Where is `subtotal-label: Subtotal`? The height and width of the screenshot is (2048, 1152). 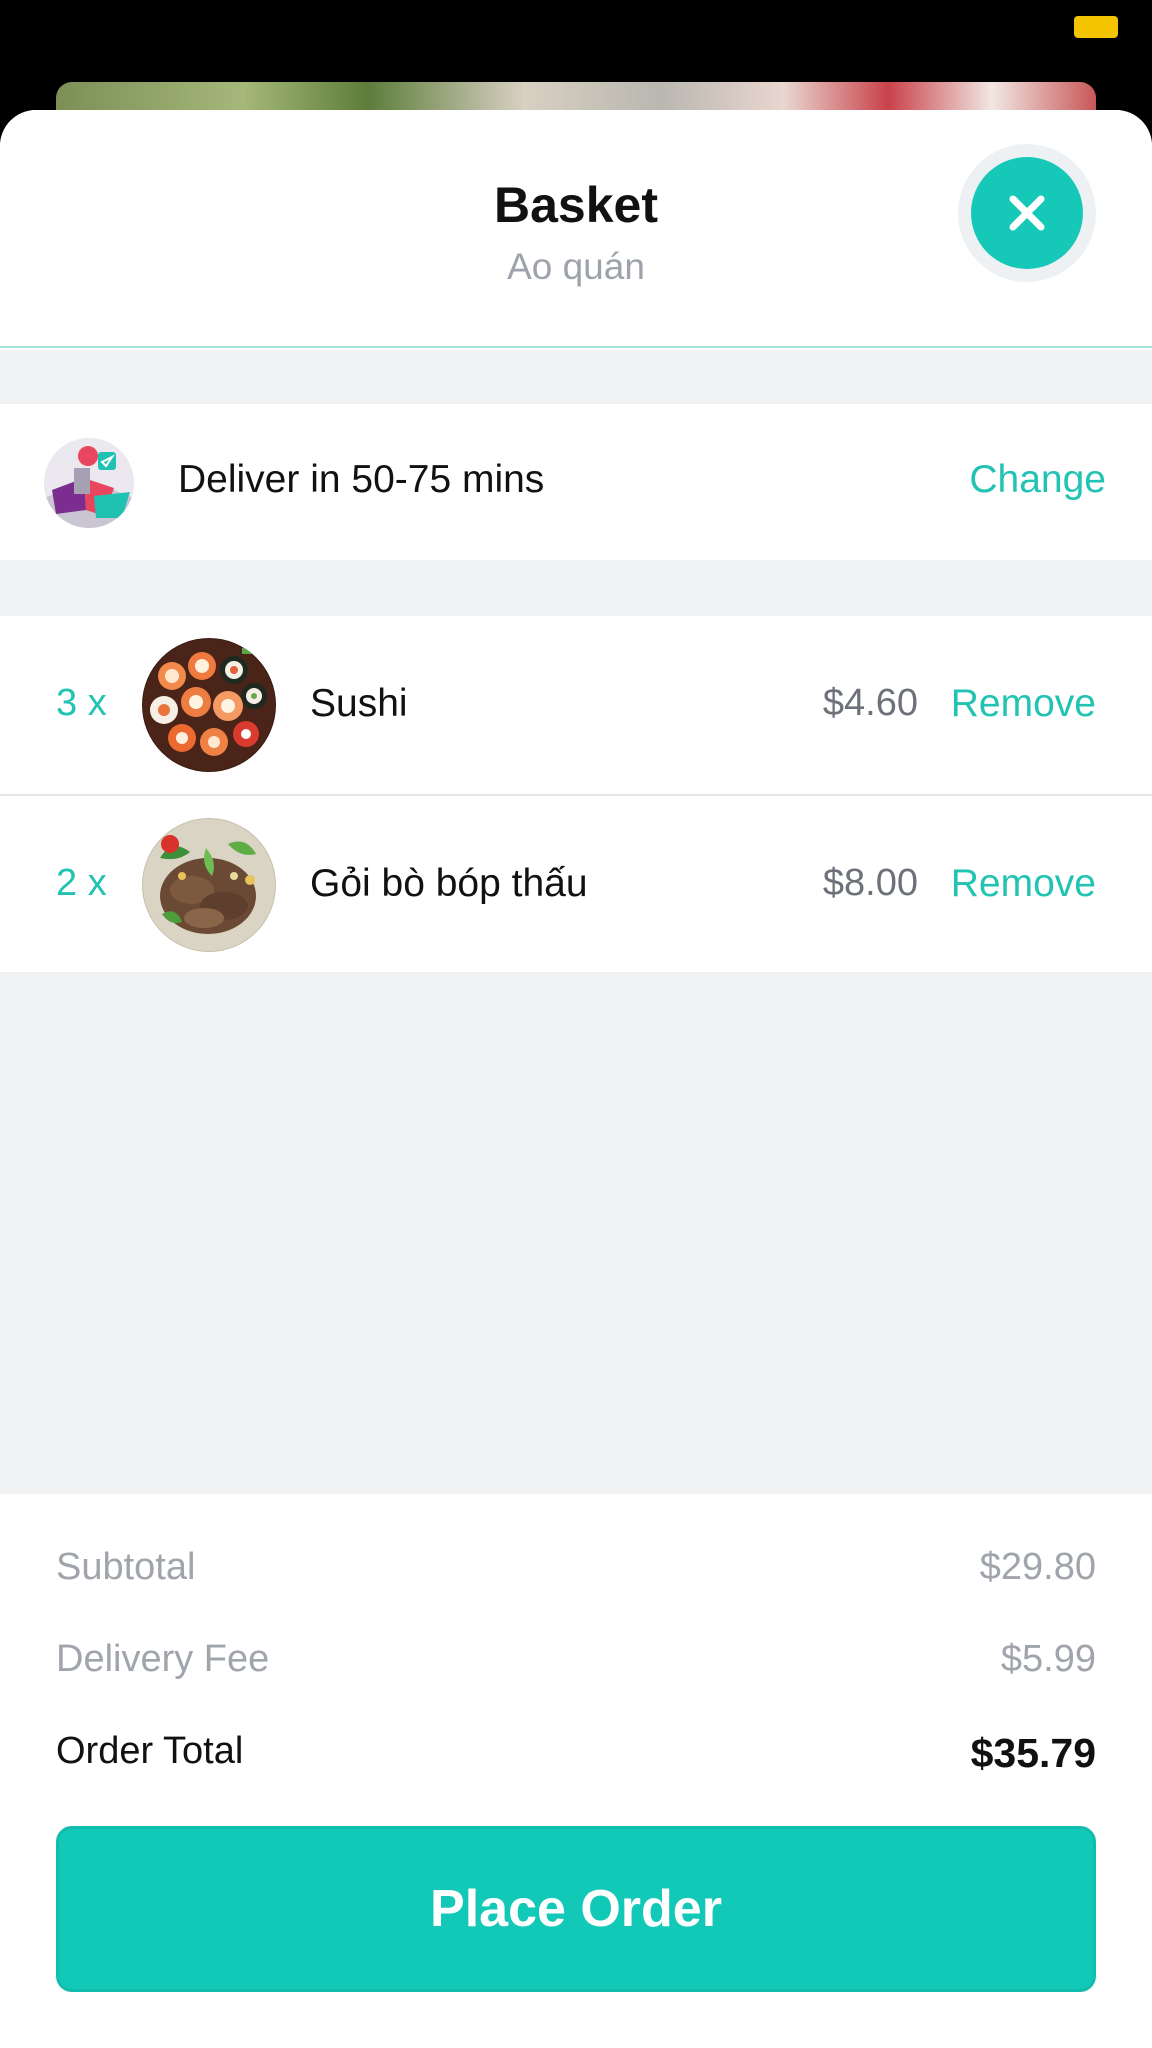 subtotal-label: Subtotal is located at coordinates (126, 1567).